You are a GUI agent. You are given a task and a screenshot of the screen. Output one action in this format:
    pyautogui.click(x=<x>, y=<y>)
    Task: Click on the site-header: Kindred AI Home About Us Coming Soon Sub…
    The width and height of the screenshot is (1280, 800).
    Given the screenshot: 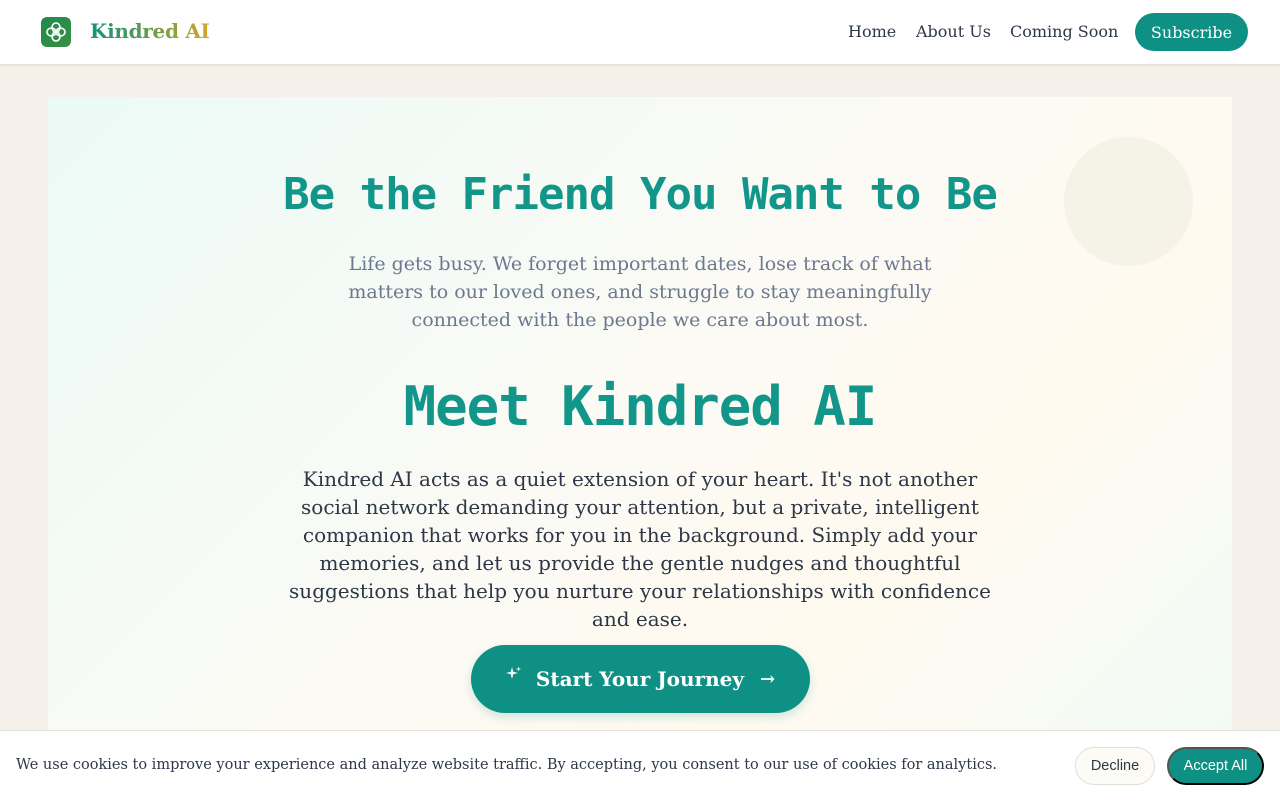 What is the action you would take?
    pyautogui.click(x=640, y=32)
    